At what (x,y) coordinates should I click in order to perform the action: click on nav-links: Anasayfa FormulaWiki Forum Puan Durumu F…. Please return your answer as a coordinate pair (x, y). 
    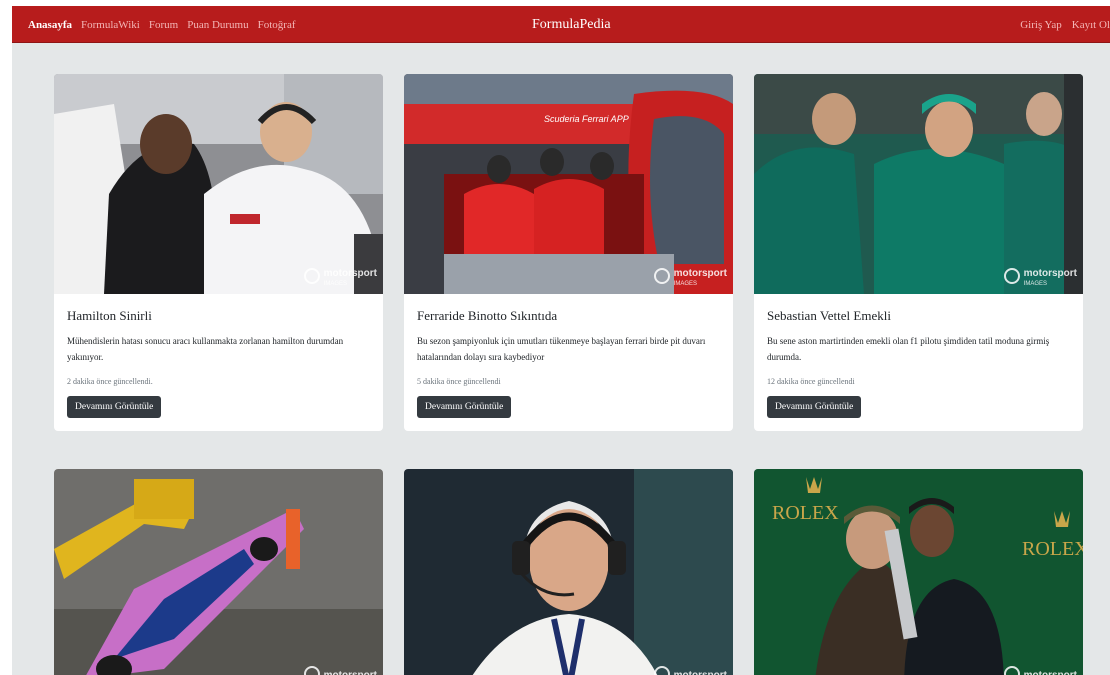
    Looking at the image, I should click on (162, 24).